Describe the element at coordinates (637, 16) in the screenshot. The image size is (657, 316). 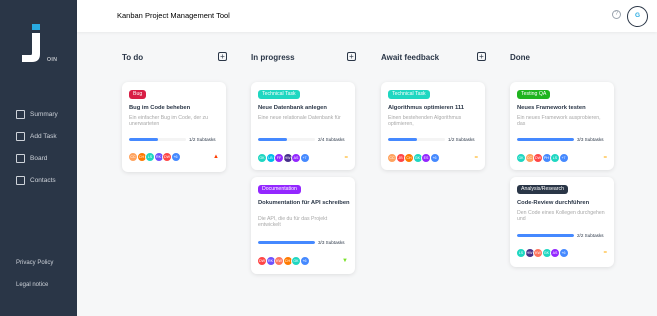
I see `user-avatar: G` at that location.